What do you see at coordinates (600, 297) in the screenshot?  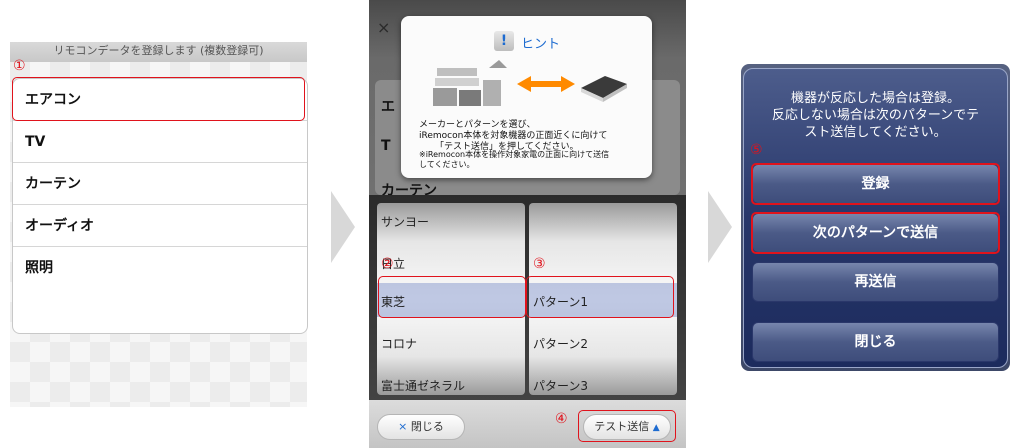 I see `highlight-pattern` at bounding box center [600, 297].